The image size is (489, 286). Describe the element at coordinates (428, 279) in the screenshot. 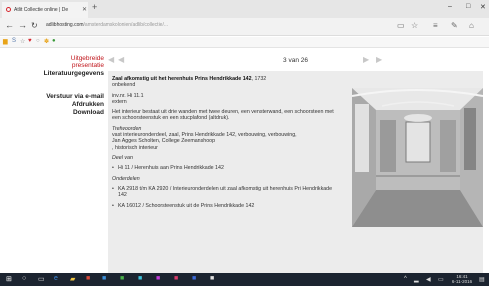

I see `volume-icon: ◀` at that location.